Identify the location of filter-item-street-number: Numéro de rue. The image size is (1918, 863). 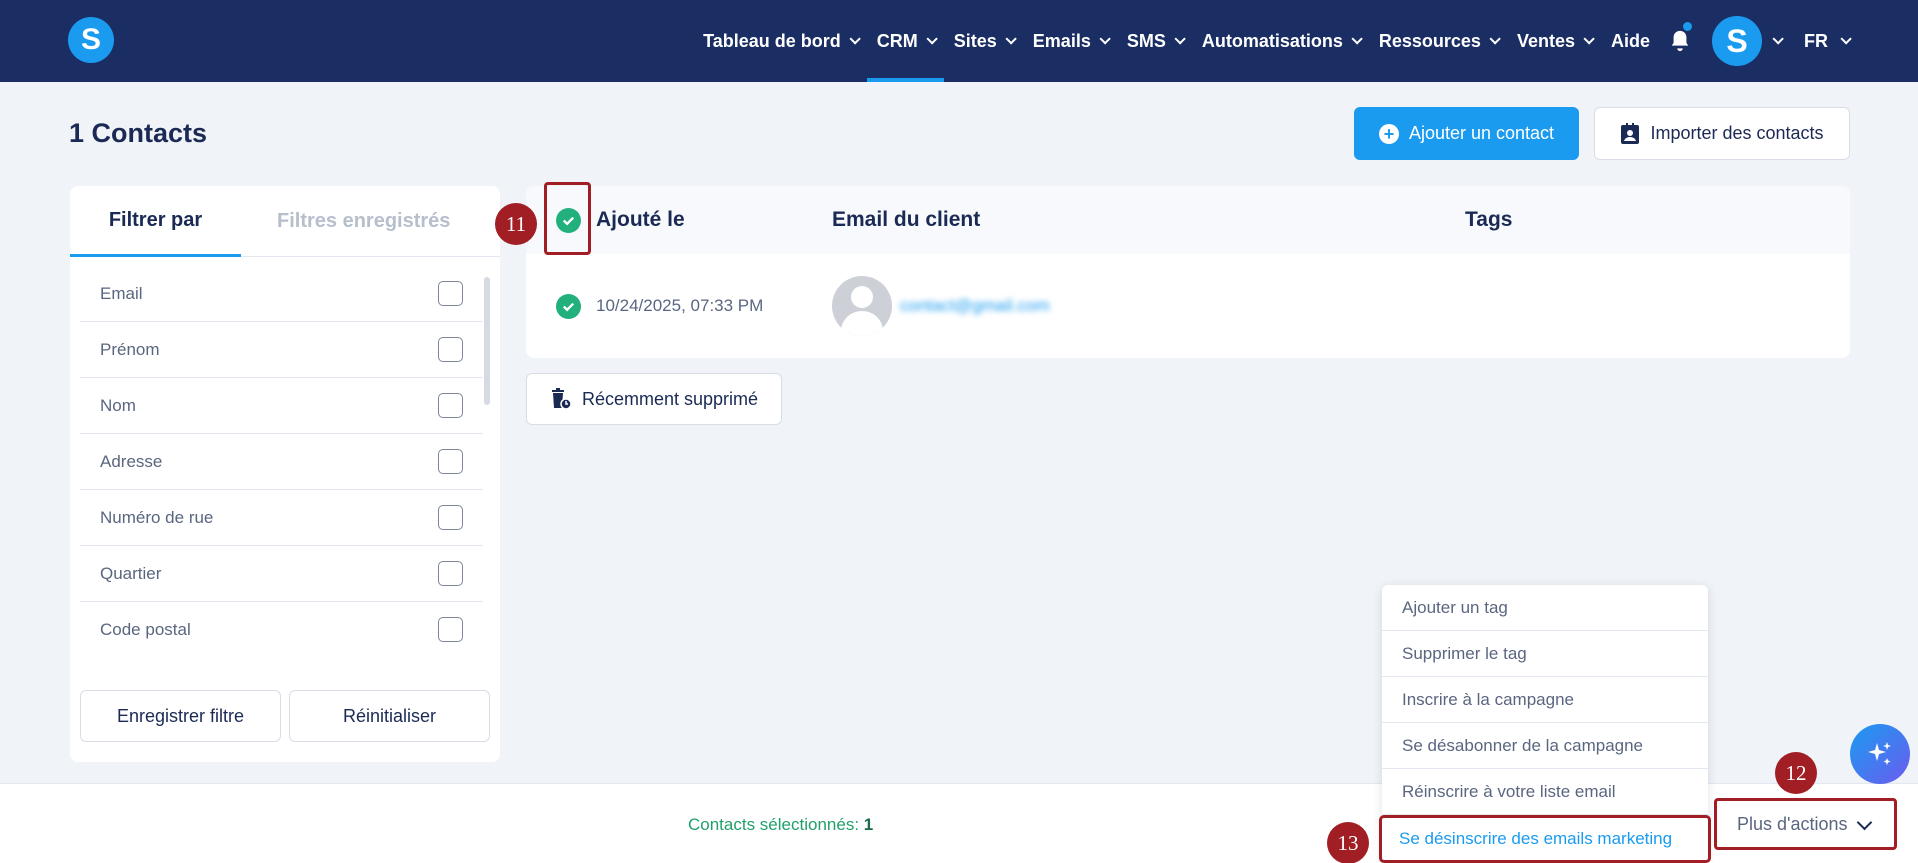
(281, 518).